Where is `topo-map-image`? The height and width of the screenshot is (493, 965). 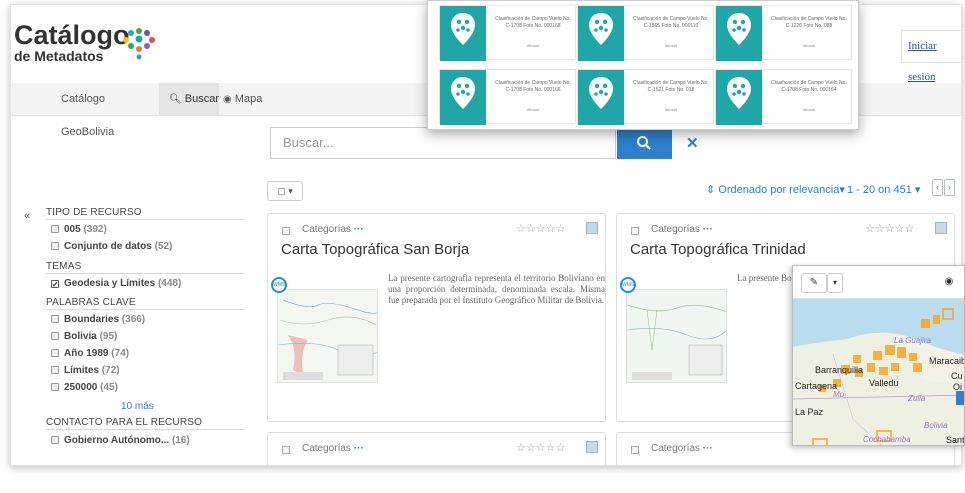 topo-map-image is located at coordinates (327, 336).